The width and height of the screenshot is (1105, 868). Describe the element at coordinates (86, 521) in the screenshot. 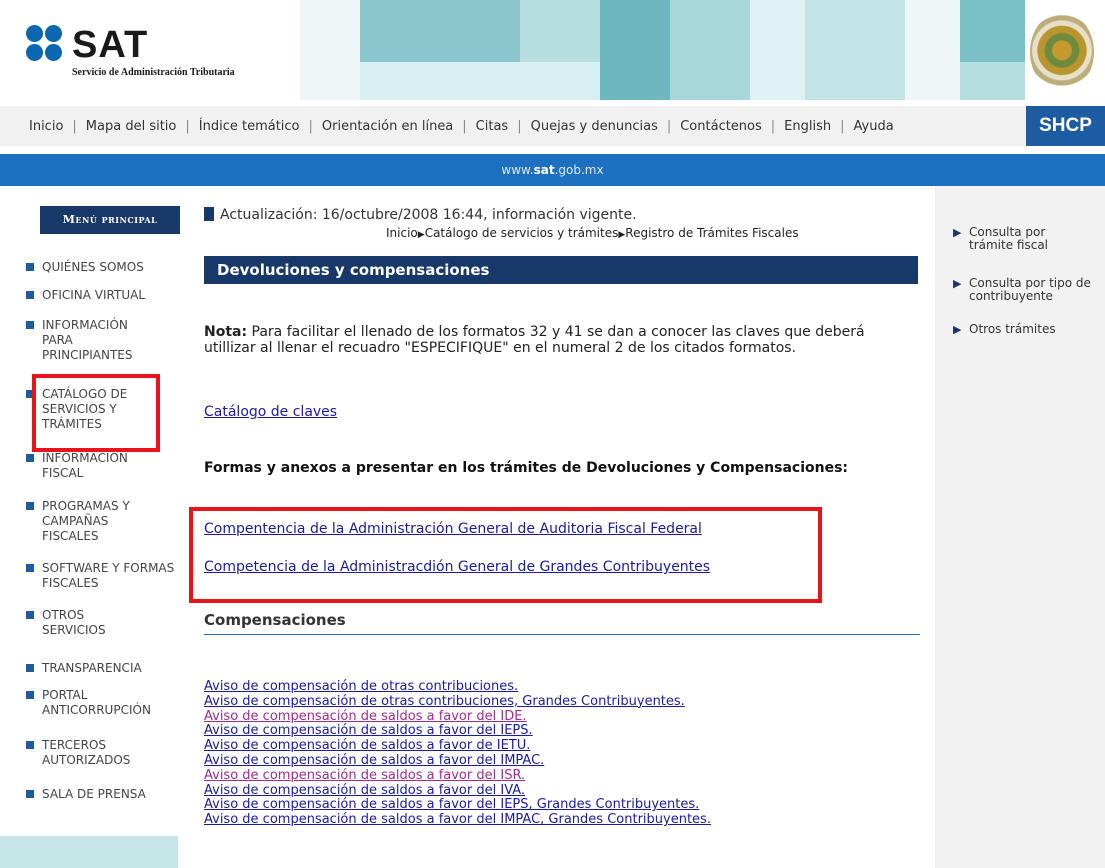

I see `sidebar-item-label: PROGRAMAS Y CAMPAÑAS FISCALES` at that location.